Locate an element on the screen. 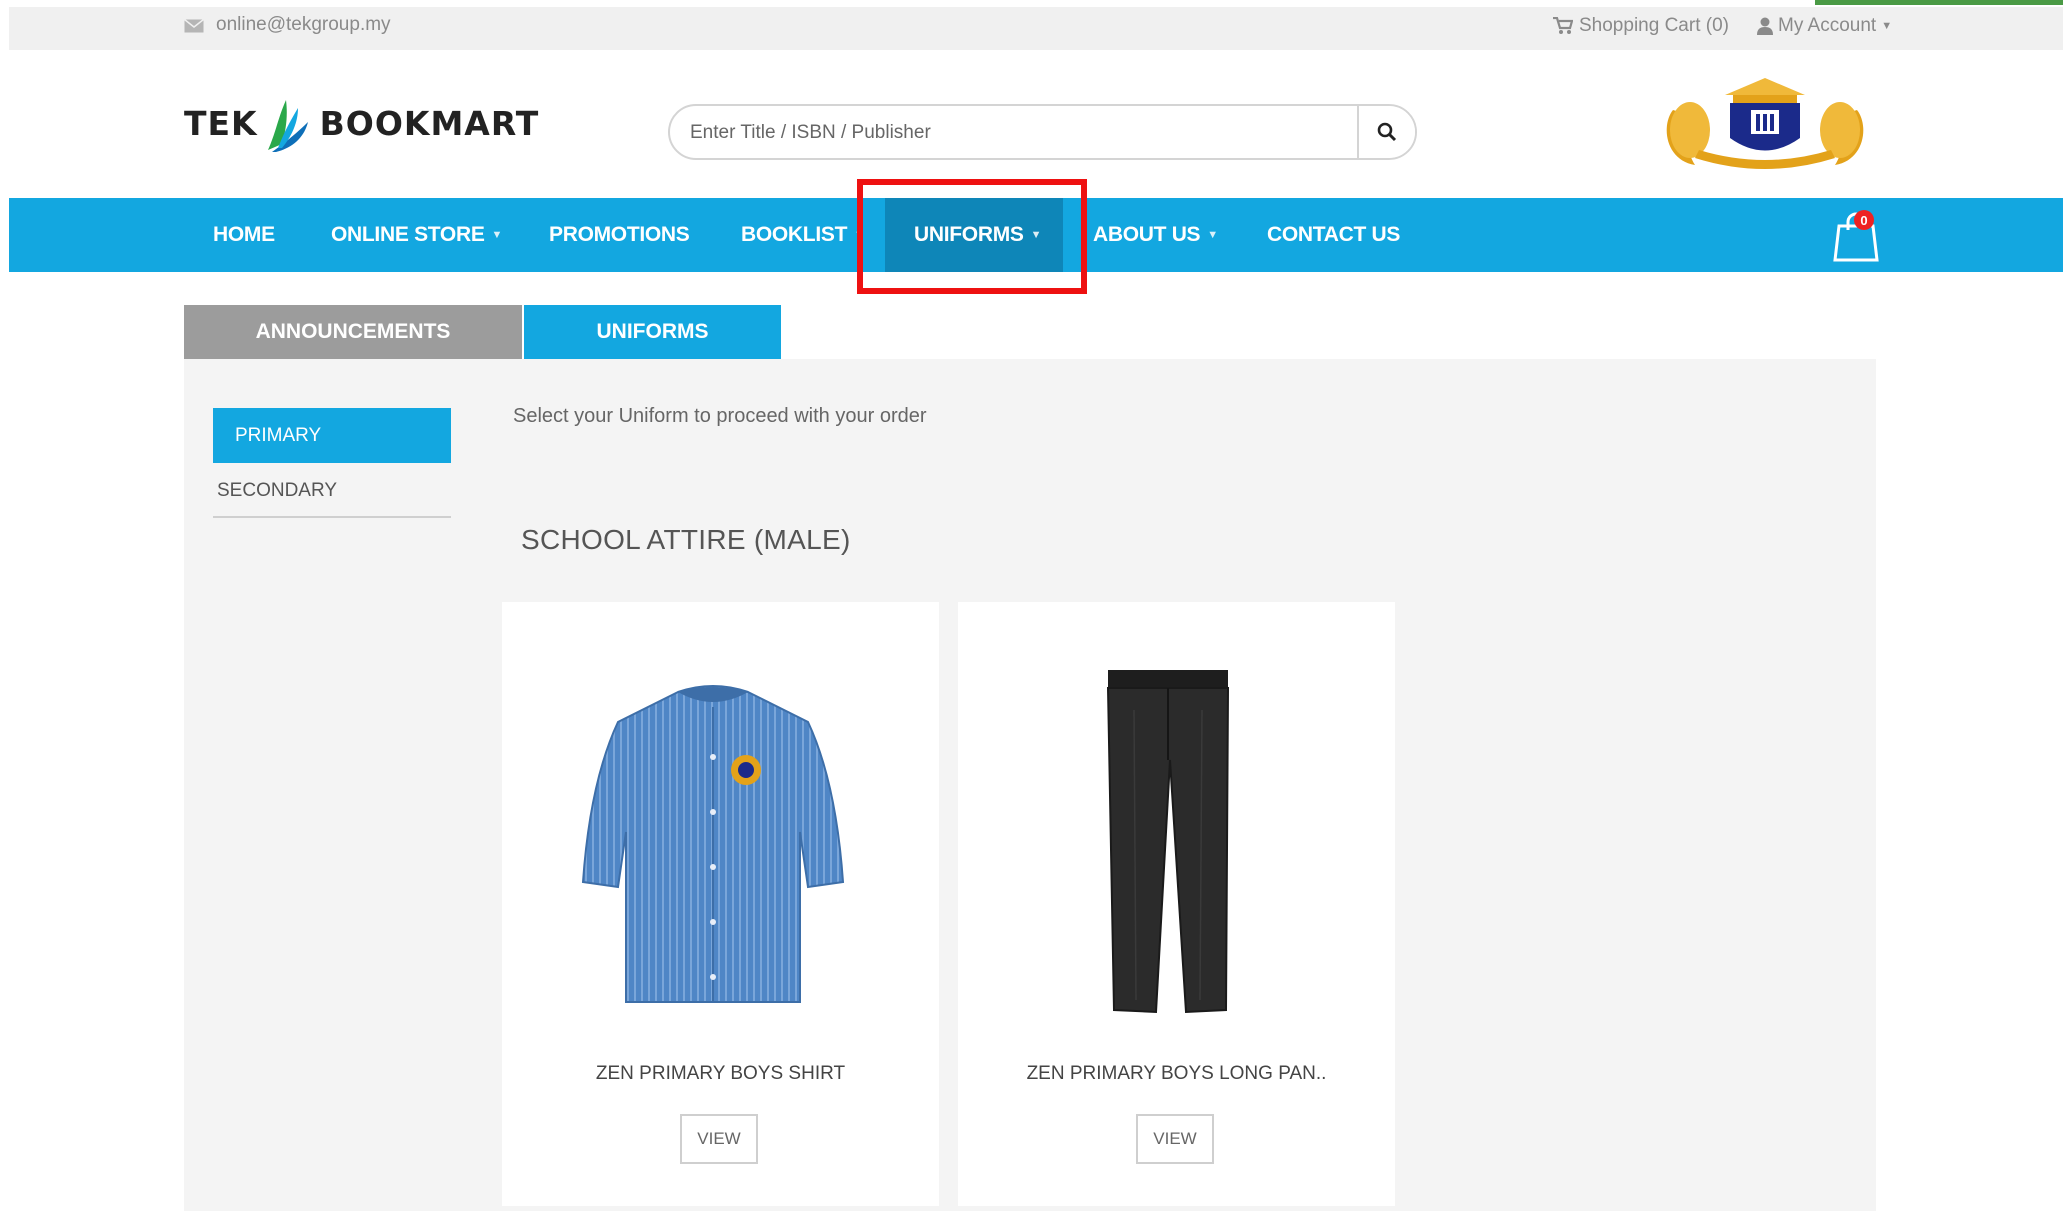 The image size is (2063, 1211). sidebar-item-primary: PRIMARY is located at coordinates (332, 435).